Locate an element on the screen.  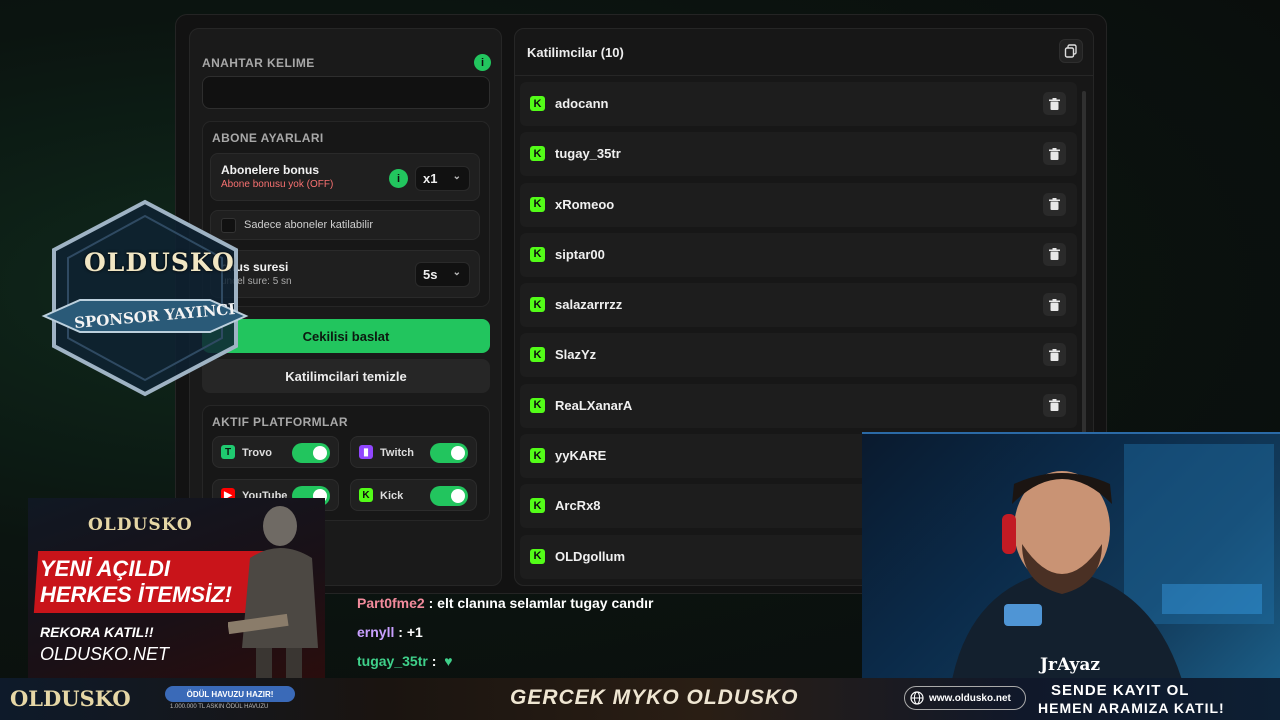
participant-row: KxRomeoo is located at coordinates (798, 204).